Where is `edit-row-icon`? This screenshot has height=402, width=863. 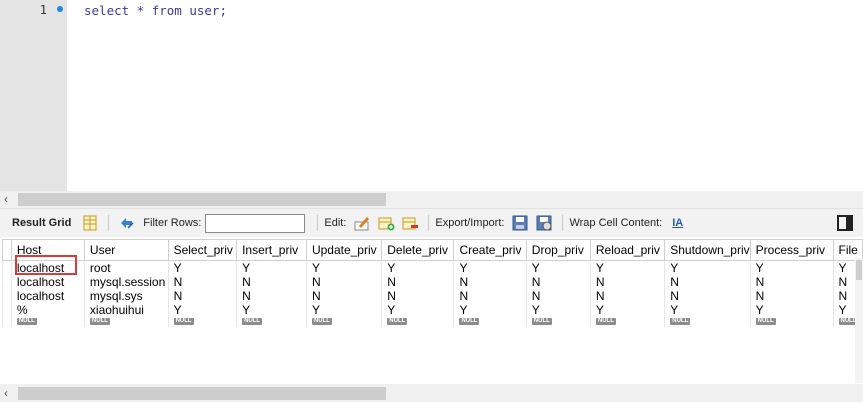 edit-row-icon is located at coordinates (362, 223).